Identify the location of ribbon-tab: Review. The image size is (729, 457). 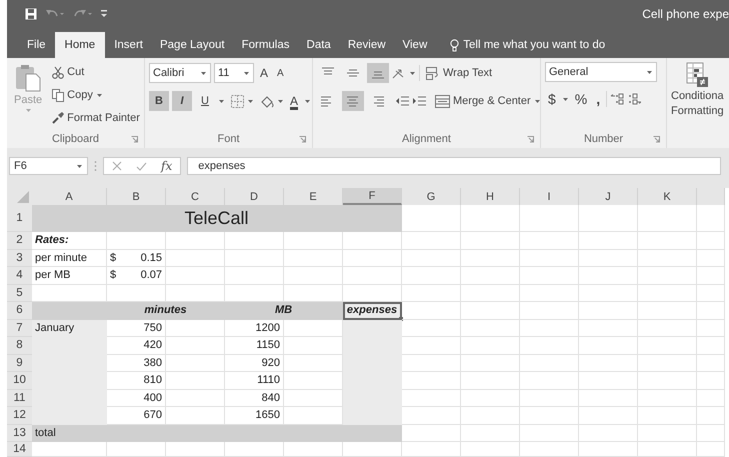
(367, 45).